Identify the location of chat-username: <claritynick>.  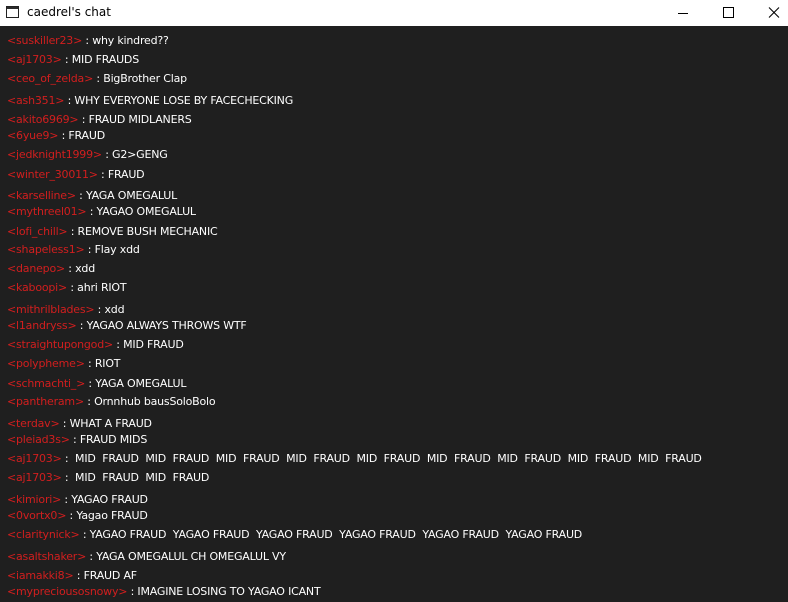
(43, 534).